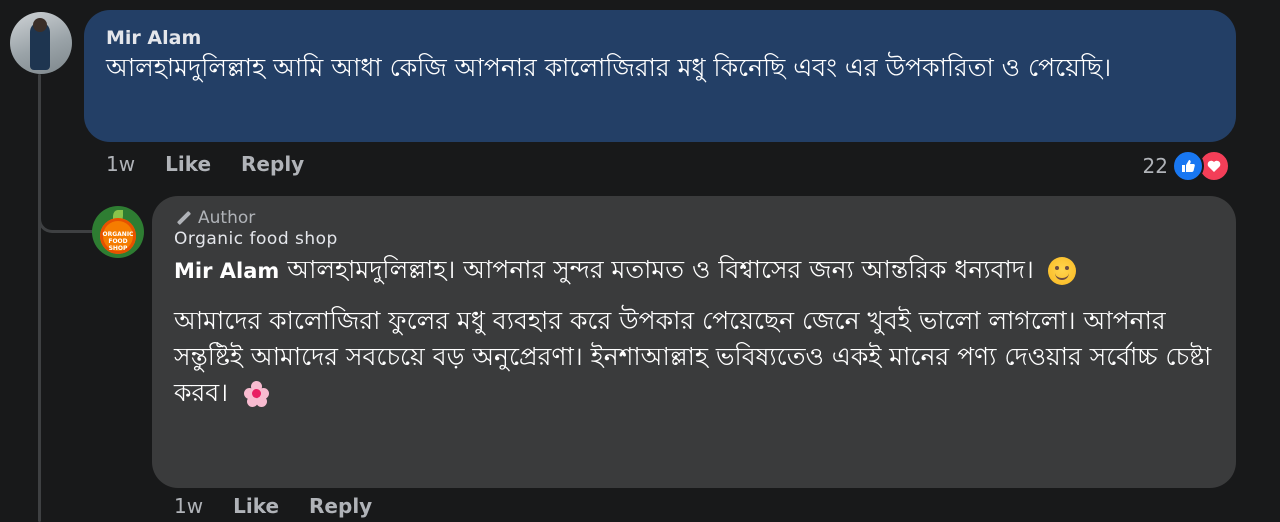 This screenshot has height=522, width=1280. I want to click on avatar-logo-text: ORGANIC FOOD SHOP, so click(118, 241).